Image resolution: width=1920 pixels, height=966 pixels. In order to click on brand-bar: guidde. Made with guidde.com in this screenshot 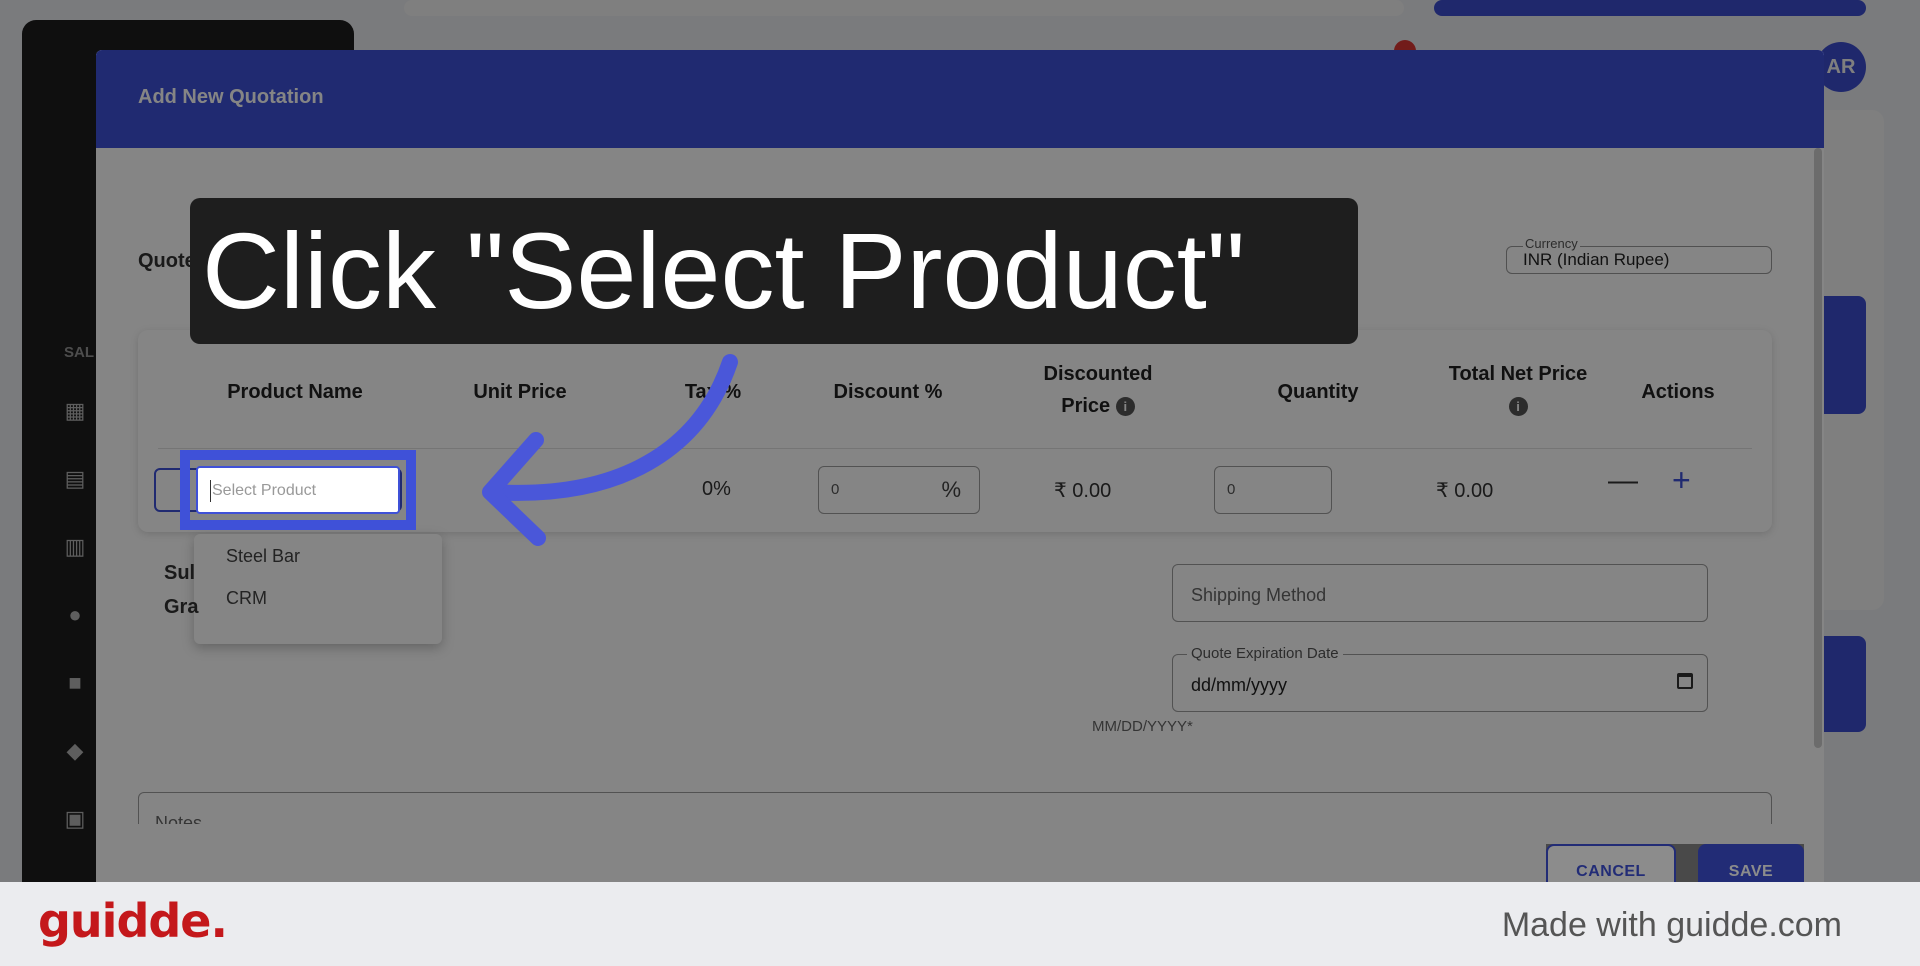, I will do `click(960, 924)`.